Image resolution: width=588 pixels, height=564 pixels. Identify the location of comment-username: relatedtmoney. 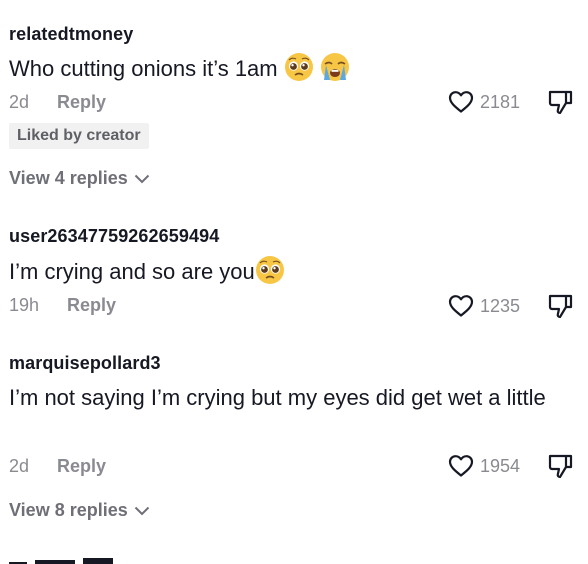
(71, 34).